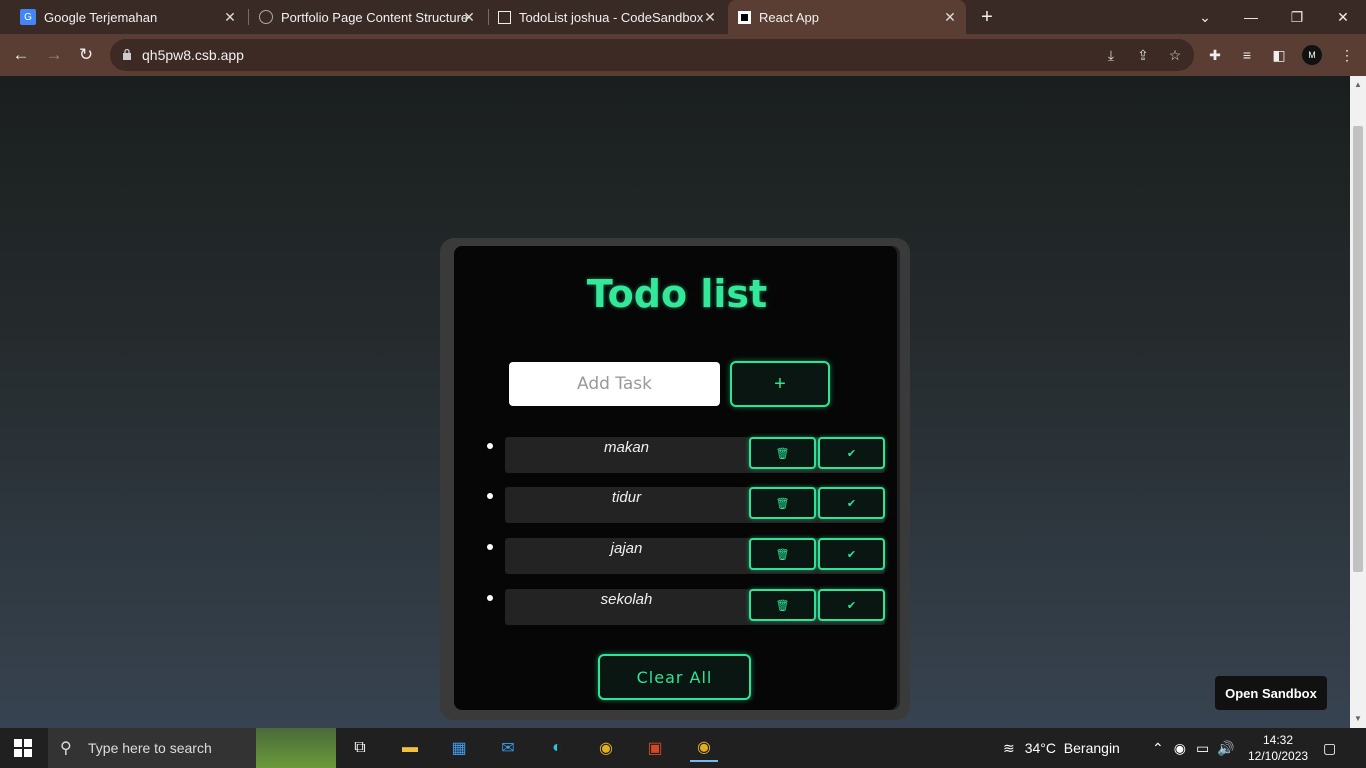  I want to click on tab-title: React App, so click(789, 17).